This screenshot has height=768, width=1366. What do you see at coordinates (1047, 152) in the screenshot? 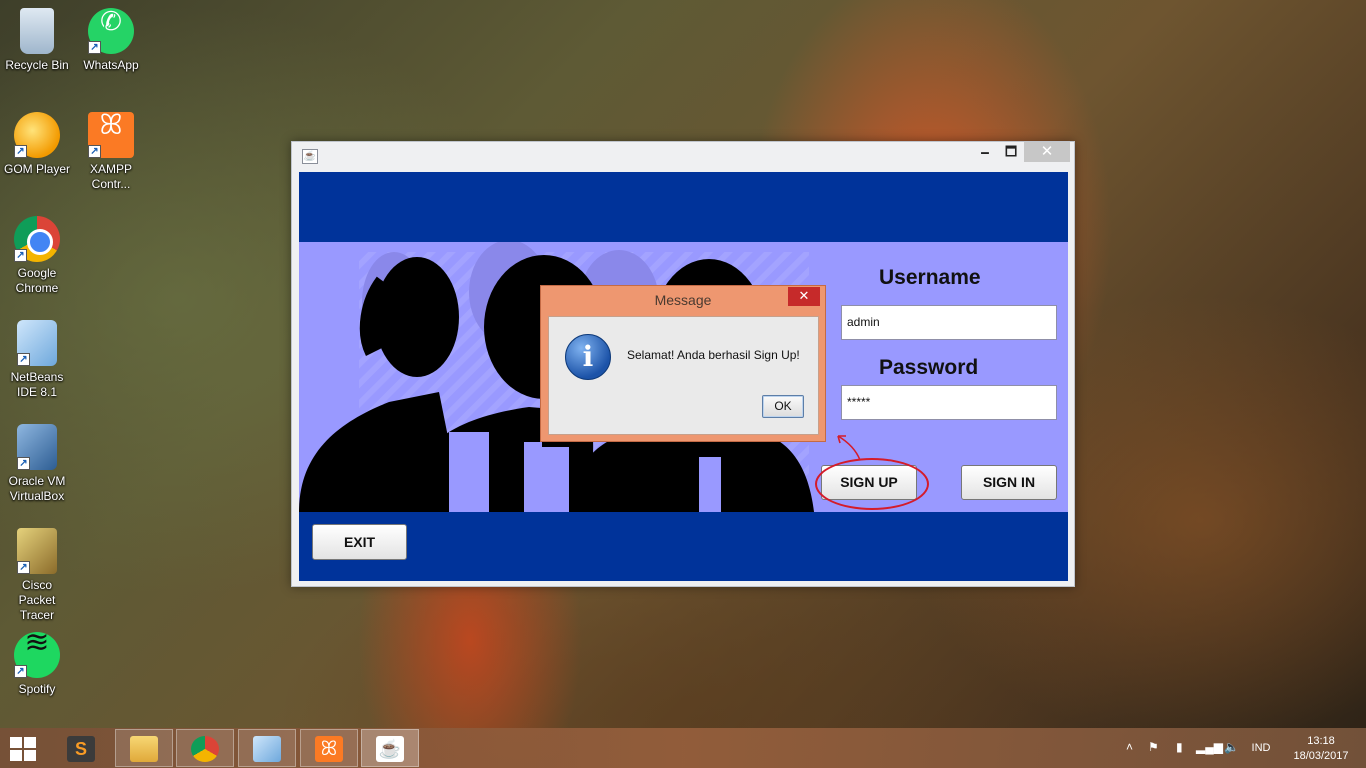
I see `close-button: ✕` at bounding box center [1047, 152].